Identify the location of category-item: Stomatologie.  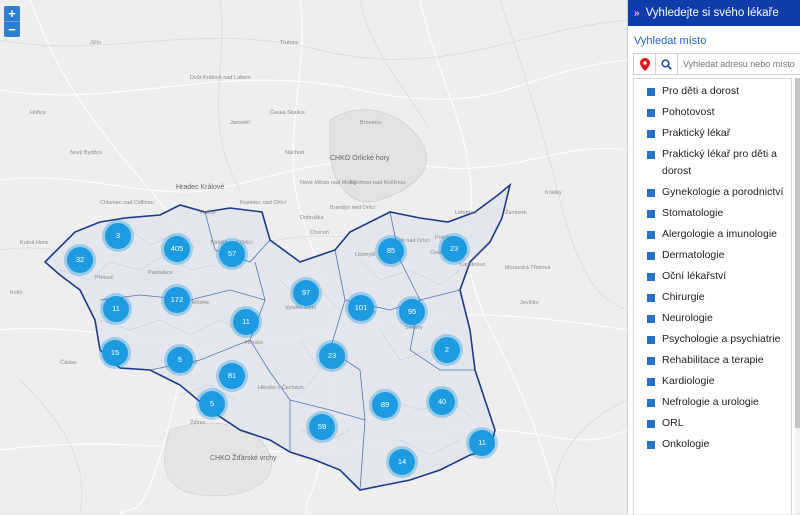
(712, 211).